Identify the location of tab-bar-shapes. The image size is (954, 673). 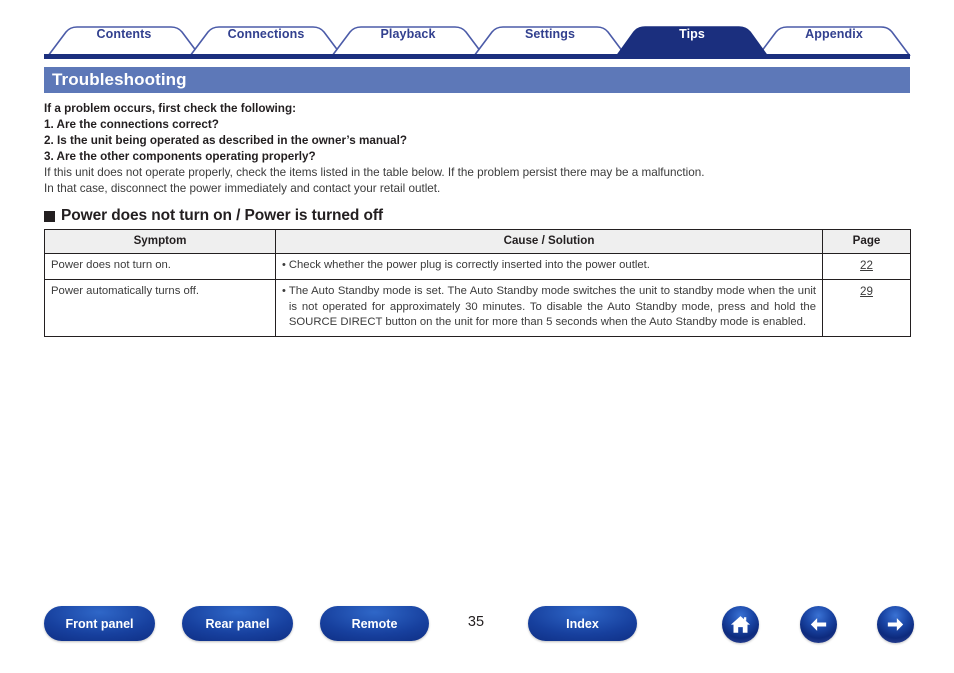
(477, 42).